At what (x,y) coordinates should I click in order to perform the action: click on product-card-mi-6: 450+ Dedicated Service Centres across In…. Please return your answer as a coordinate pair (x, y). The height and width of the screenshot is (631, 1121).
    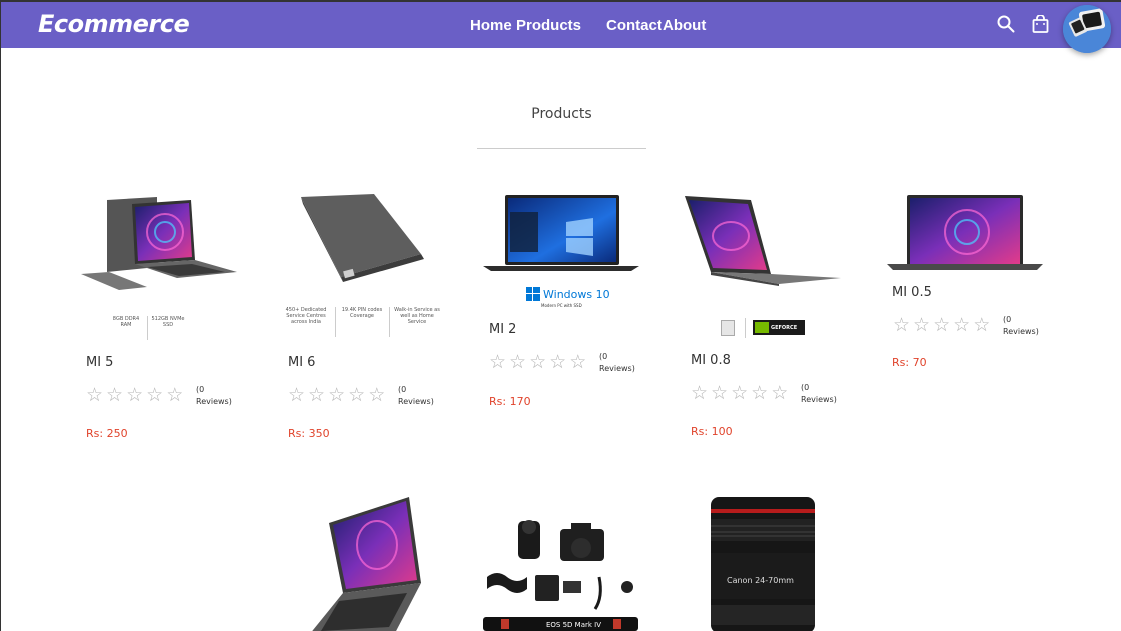
    Looking at the image, I should click on (364, 322).